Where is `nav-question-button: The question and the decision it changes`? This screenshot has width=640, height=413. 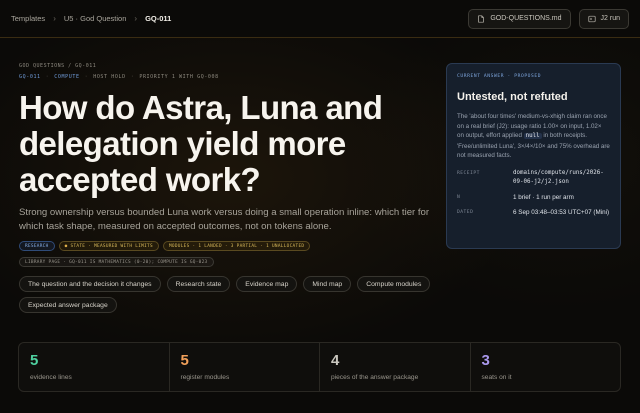 nav-question-button: The question and the decision it changes is located at coordinates (90, 284).